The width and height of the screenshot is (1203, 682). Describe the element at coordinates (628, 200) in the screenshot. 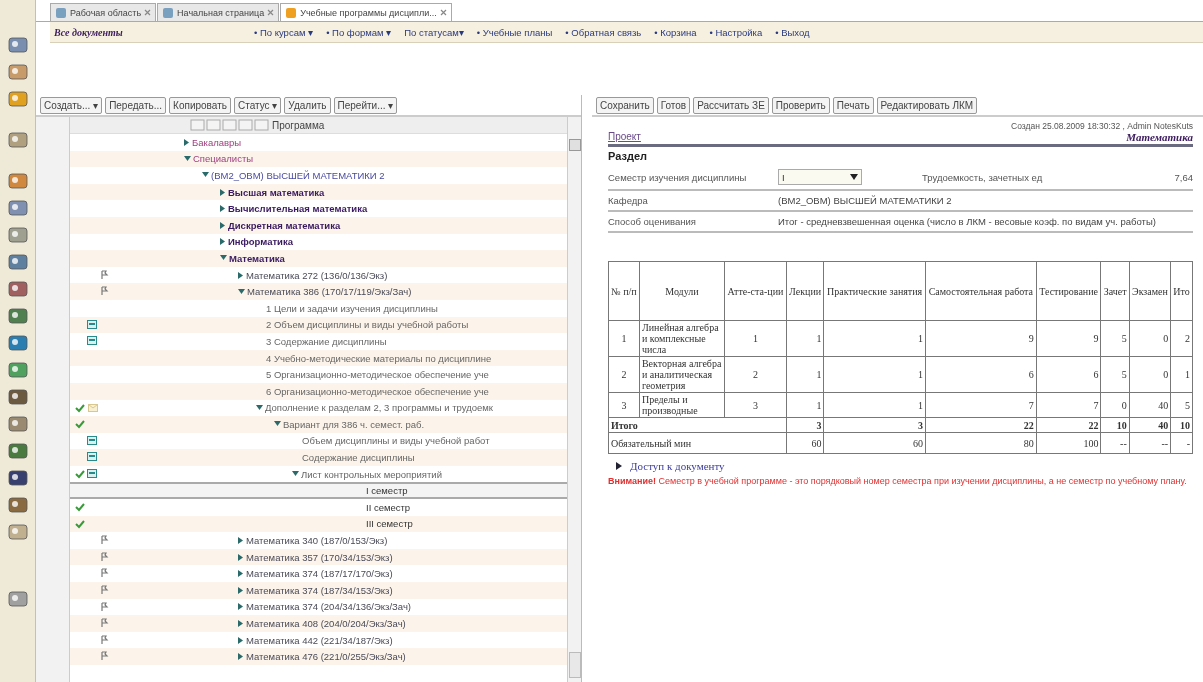

I see `field-label: Кафедра` at that location.